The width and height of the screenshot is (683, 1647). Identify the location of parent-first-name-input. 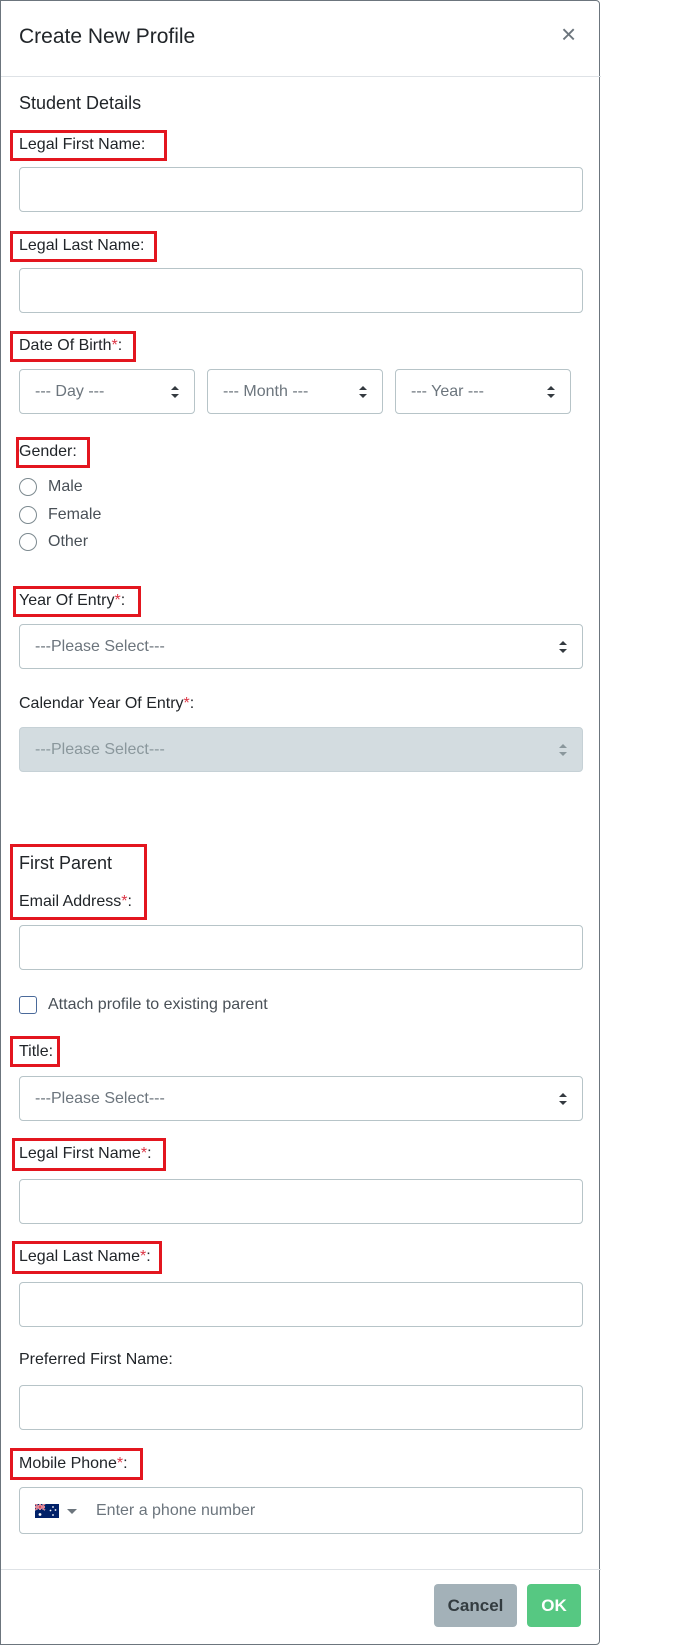
(301, 1201).